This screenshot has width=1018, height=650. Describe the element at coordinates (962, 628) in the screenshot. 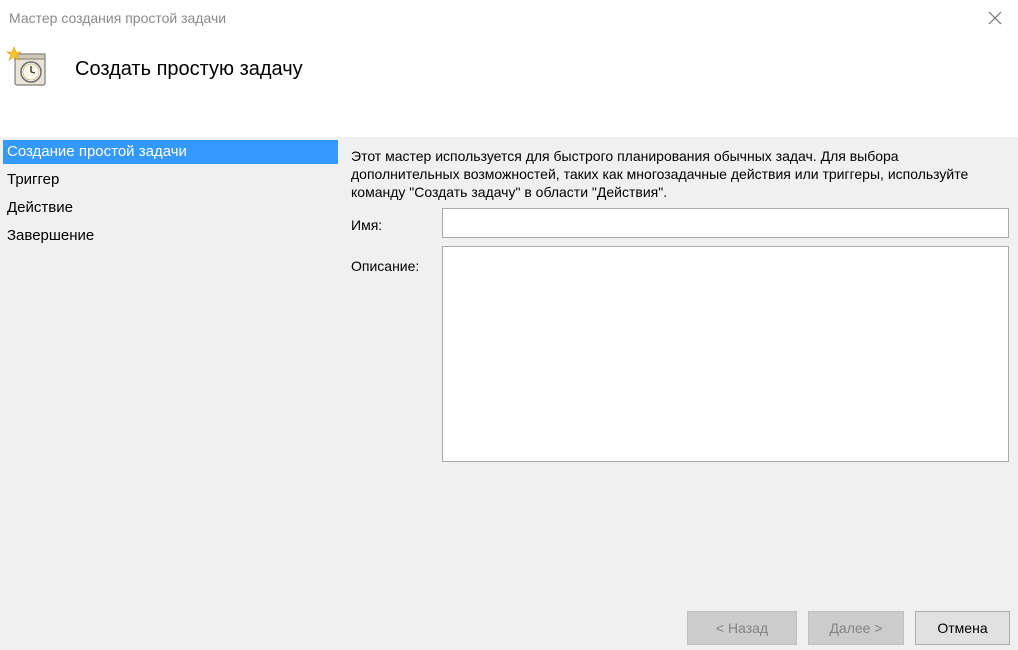

I see `cancel-button: Отмена` at that location.